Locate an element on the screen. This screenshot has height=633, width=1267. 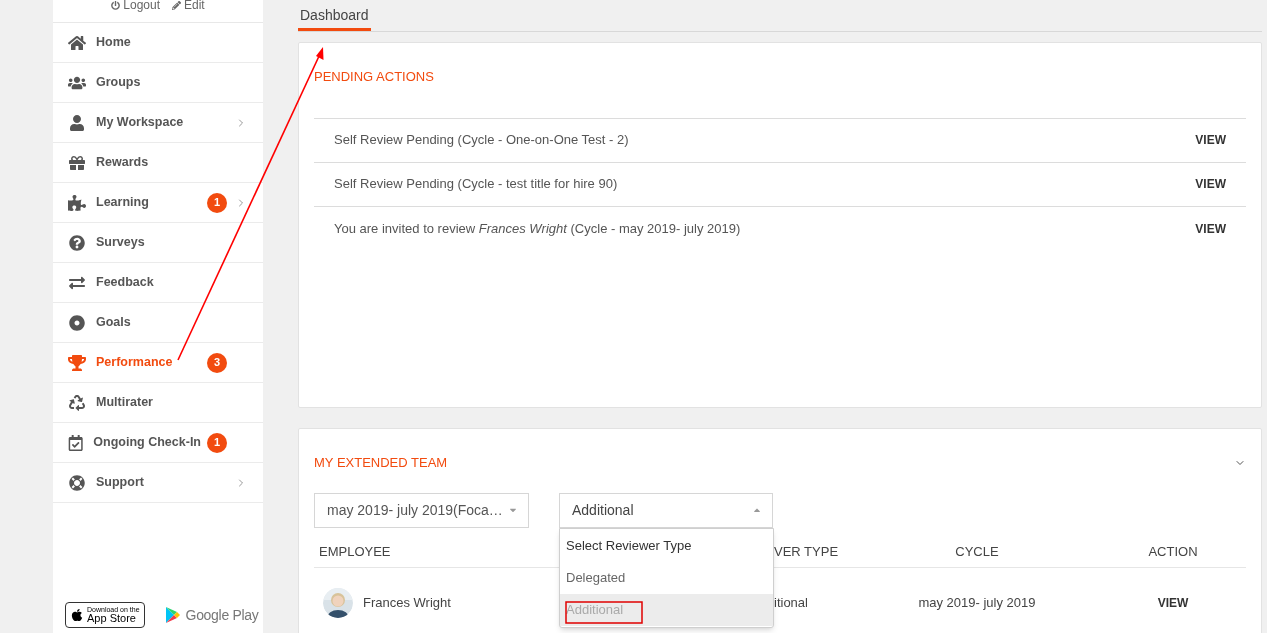
sidebar-item: Multirater is located at coordinates (158, 403).